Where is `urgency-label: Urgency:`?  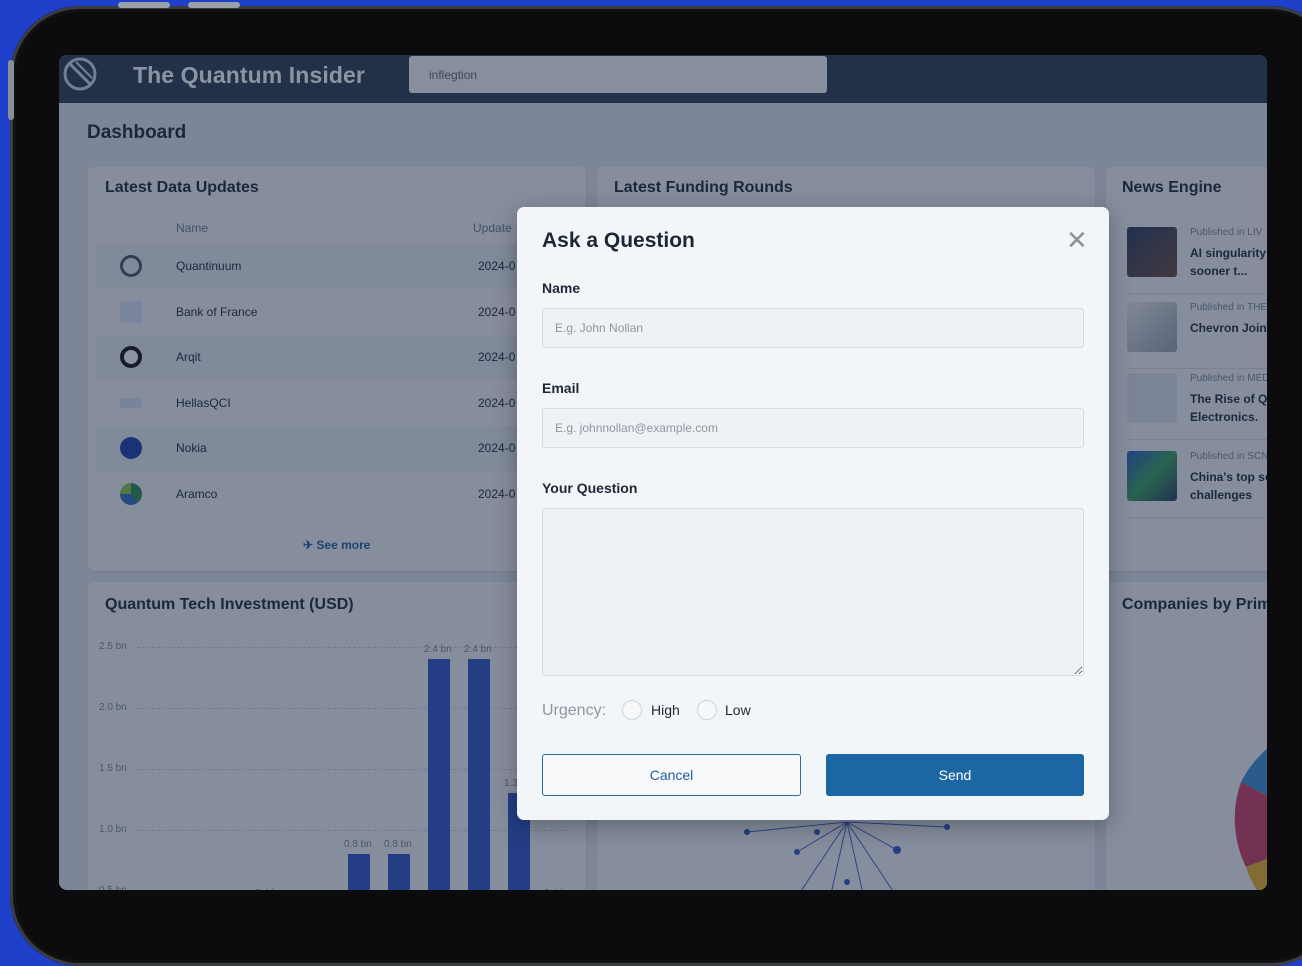
urgency-label: Urgency: is located at coordinates (574, 710).